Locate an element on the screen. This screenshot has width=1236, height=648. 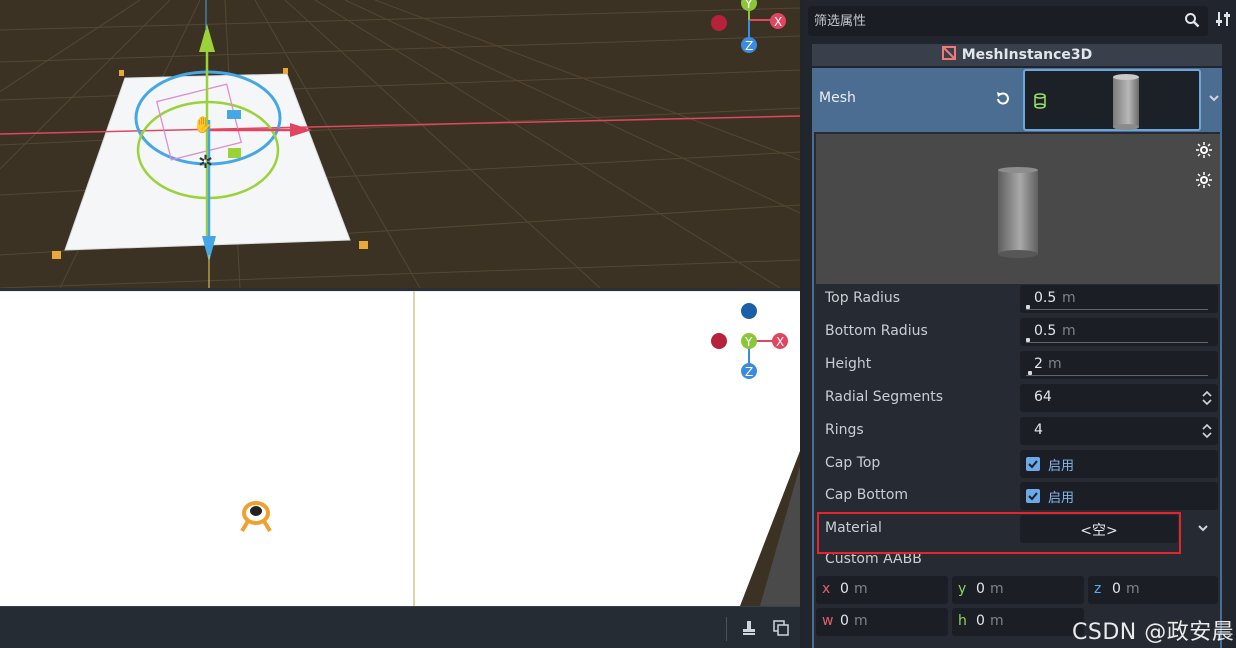
rings-spinbox: 4 is located at coordinates (1119, 431).